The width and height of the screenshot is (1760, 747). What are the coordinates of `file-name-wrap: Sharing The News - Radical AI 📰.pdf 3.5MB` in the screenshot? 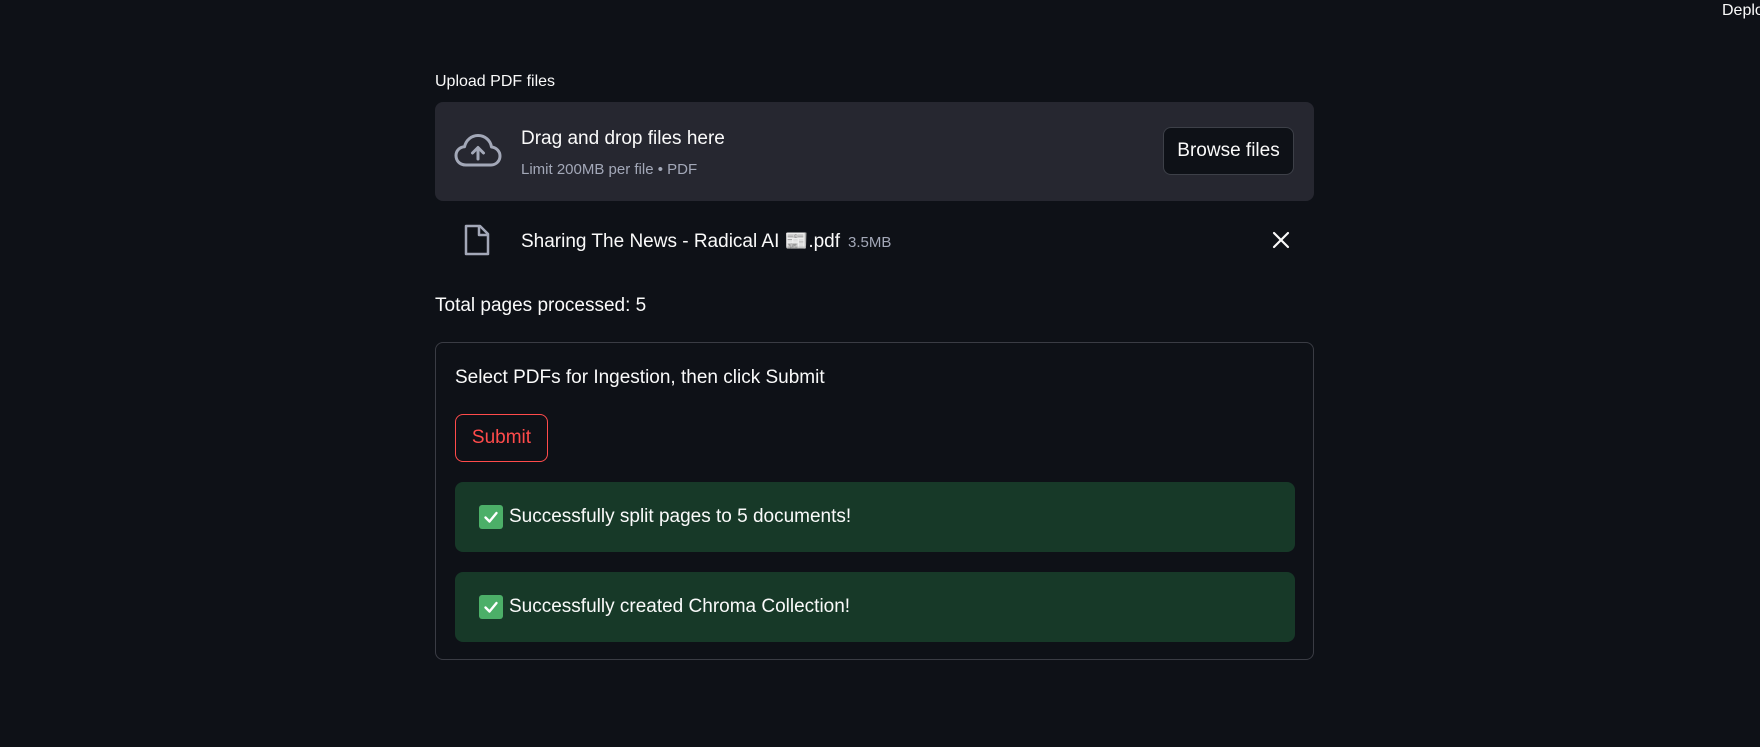 It's located at (706, 241).